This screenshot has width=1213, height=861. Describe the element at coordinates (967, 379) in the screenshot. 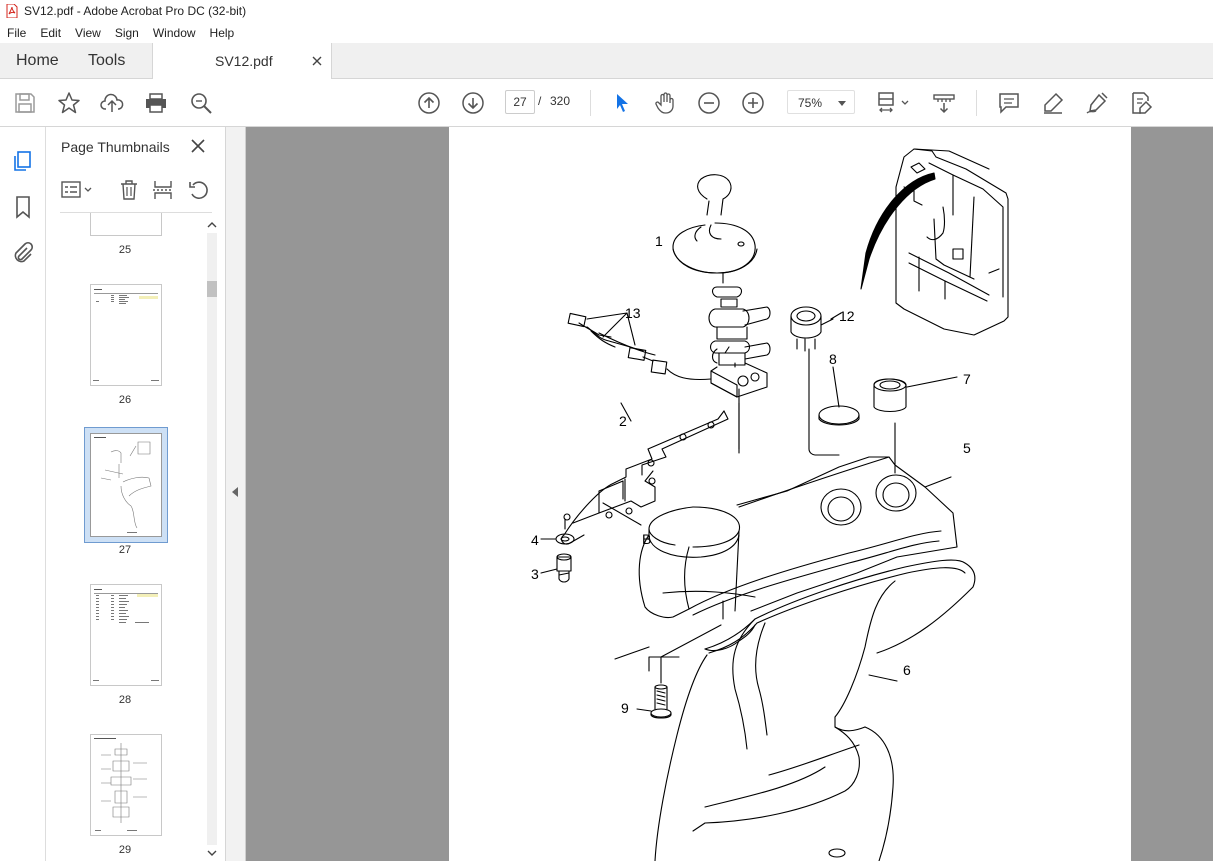

I see `callout-7: 7` at that location.